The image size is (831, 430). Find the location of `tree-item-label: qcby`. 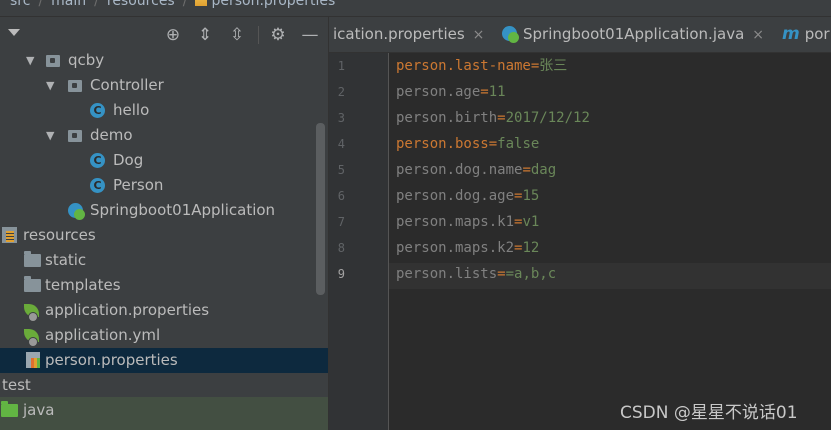

tree-item-label: qcby is located at coordinates (86, 60).